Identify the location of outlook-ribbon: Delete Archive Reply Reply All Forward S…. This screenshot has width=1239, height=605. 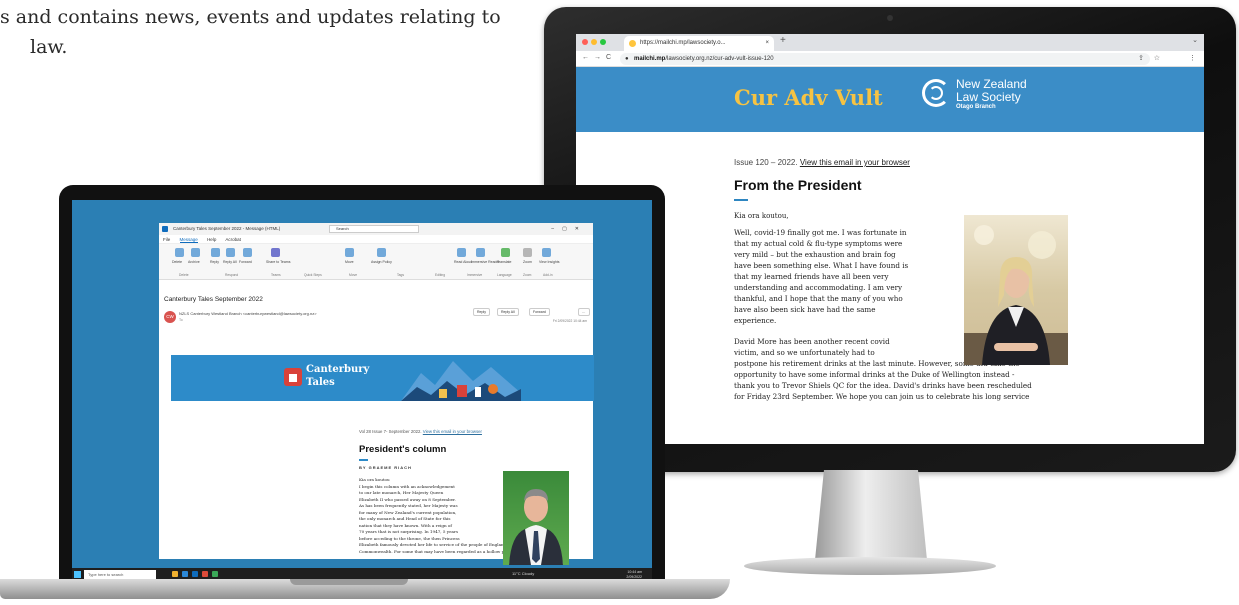
(376, 262).